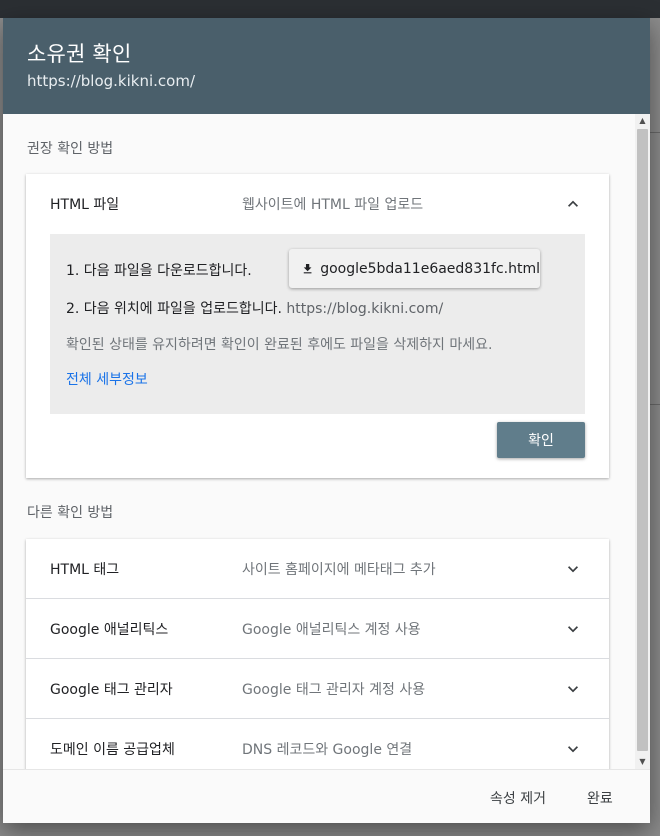 The width and height of the screenshot is (660, 836). I want to click on scroll-thumb, so click(642, 440).